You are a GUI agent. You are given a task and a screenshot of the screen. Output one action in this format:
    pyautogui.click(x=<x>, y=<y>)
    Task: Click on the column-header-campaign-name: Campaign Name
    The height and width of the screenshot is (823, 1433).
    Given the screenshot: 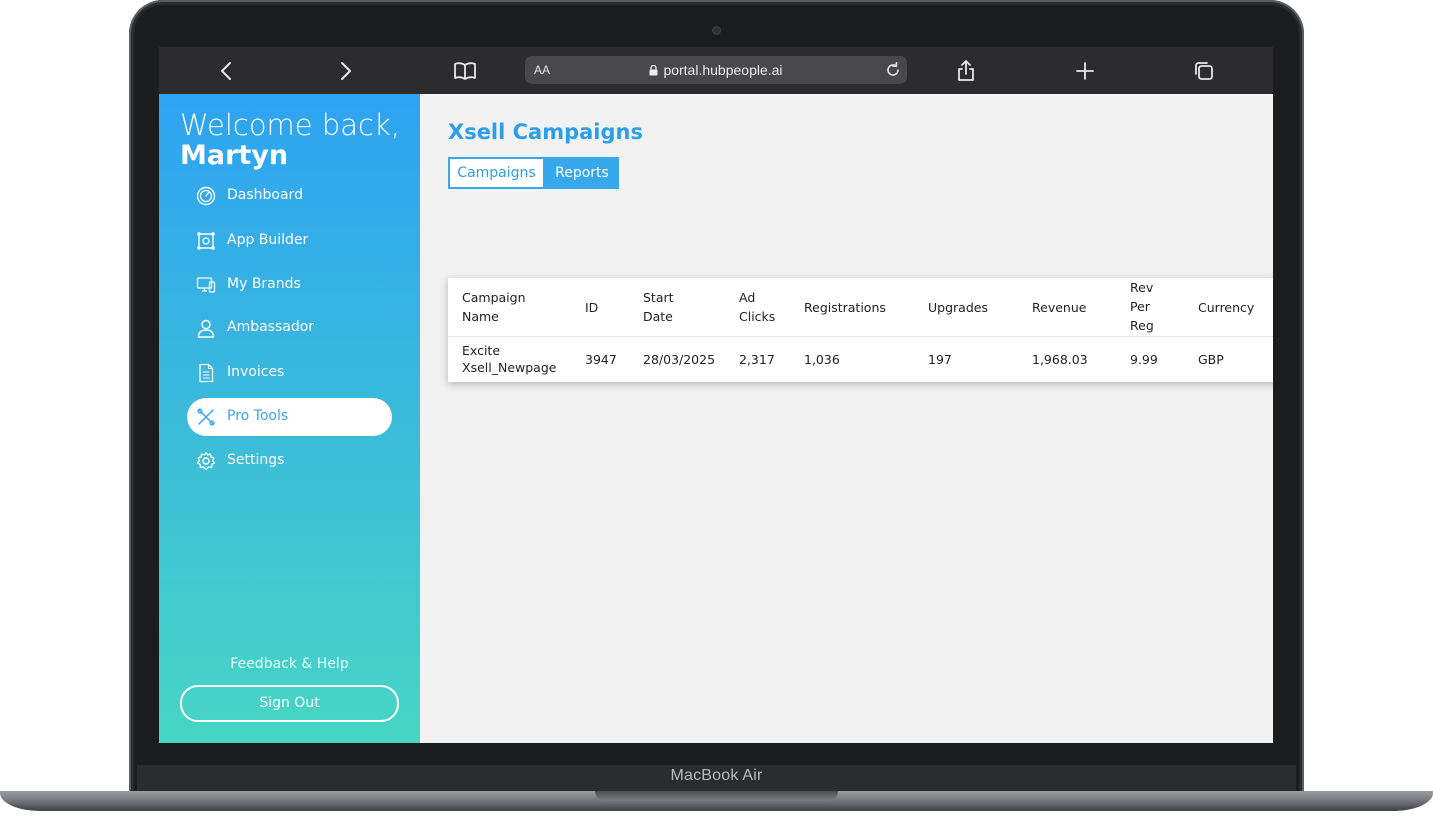 What is the action you would take?
    pyautogui.click(x=494, y=307)
    